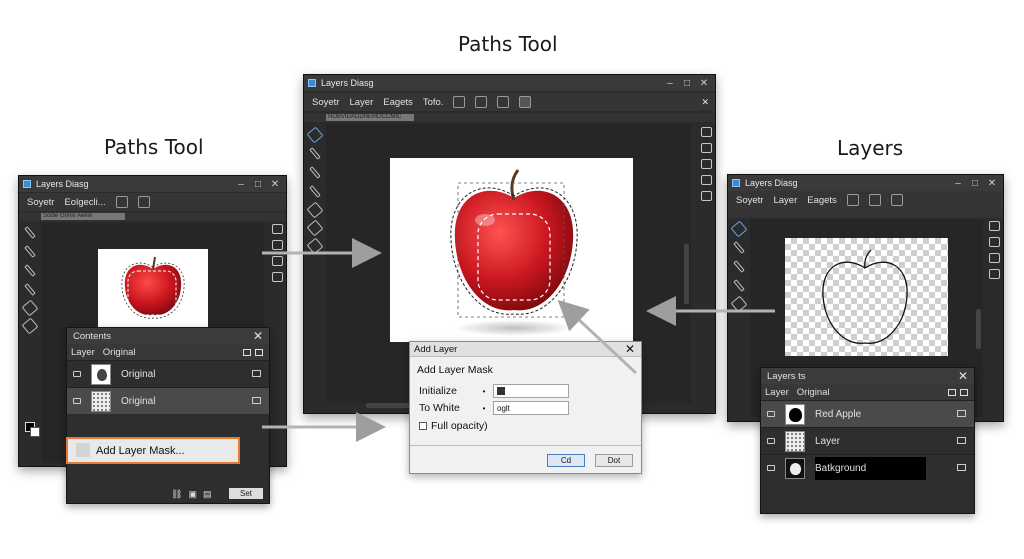  What do you see at coordinates (315, 228) in the screenshot?
I see `transform-tool-icon` at bounding box center [315, 228].